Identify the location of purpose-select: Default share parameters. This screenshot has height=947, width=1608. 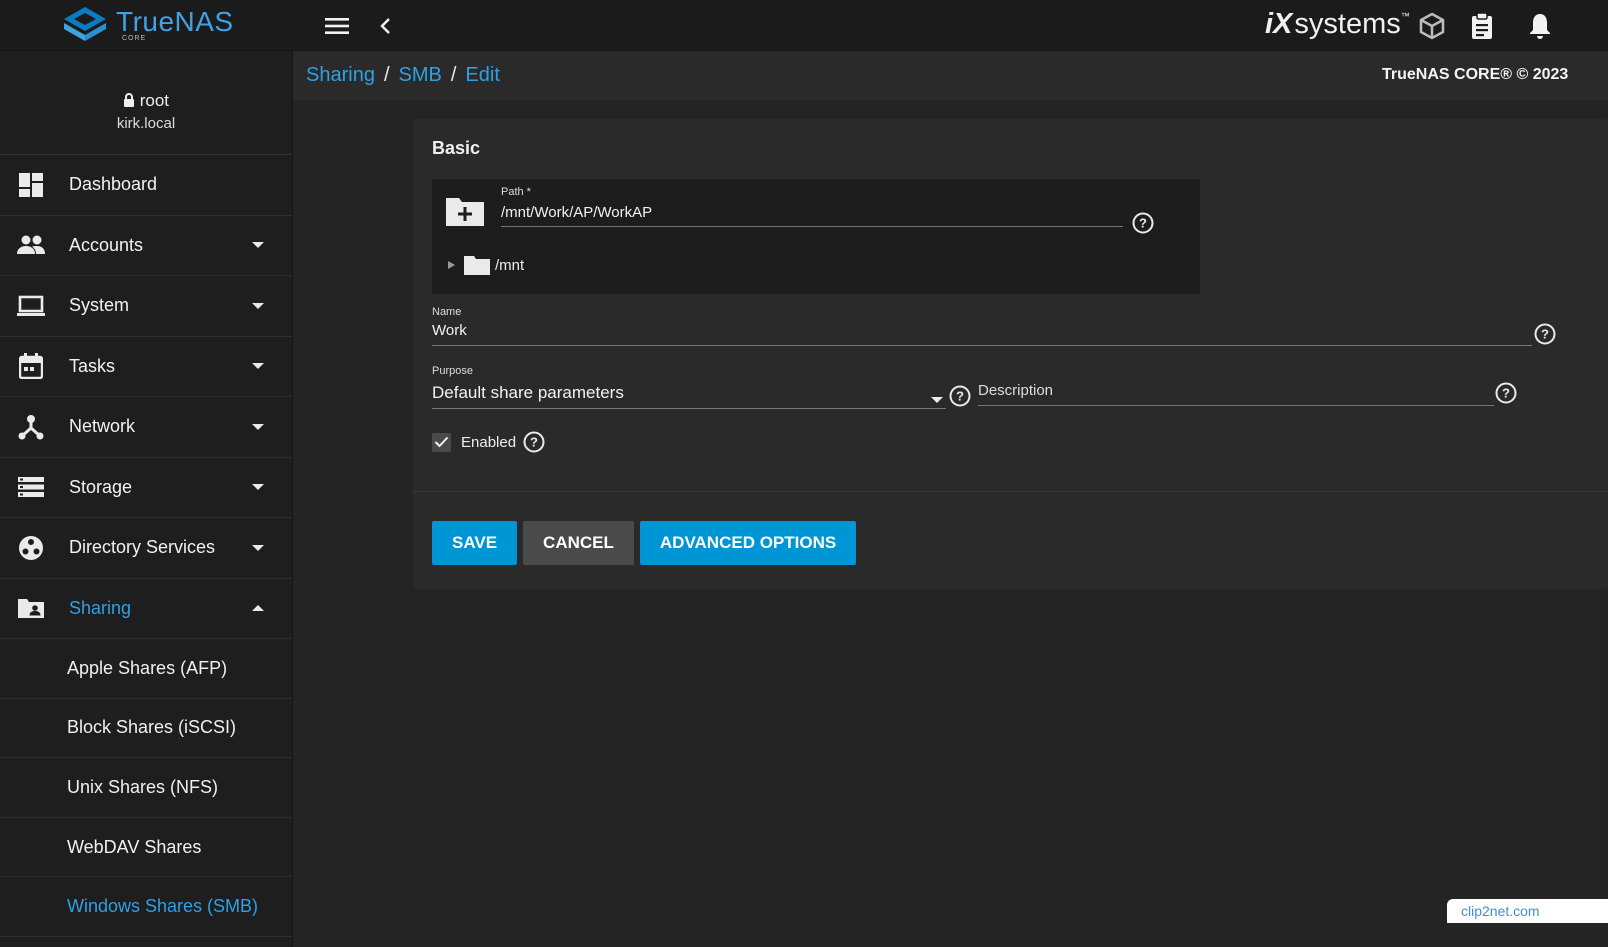
(689, 396).